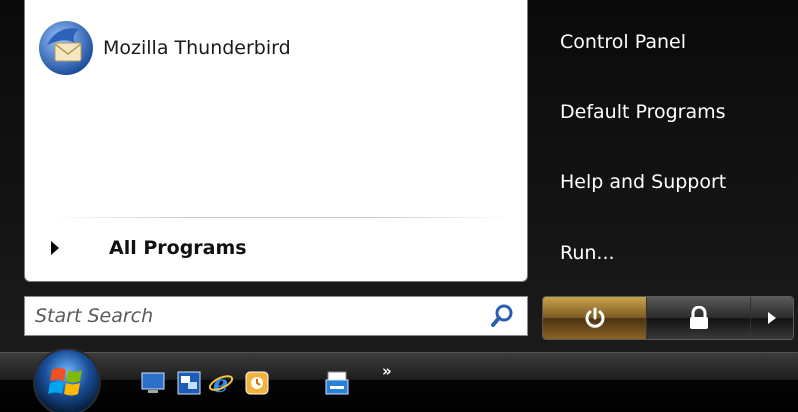  I want to click on control-panel-link: Control Panel, so click(670, 42).